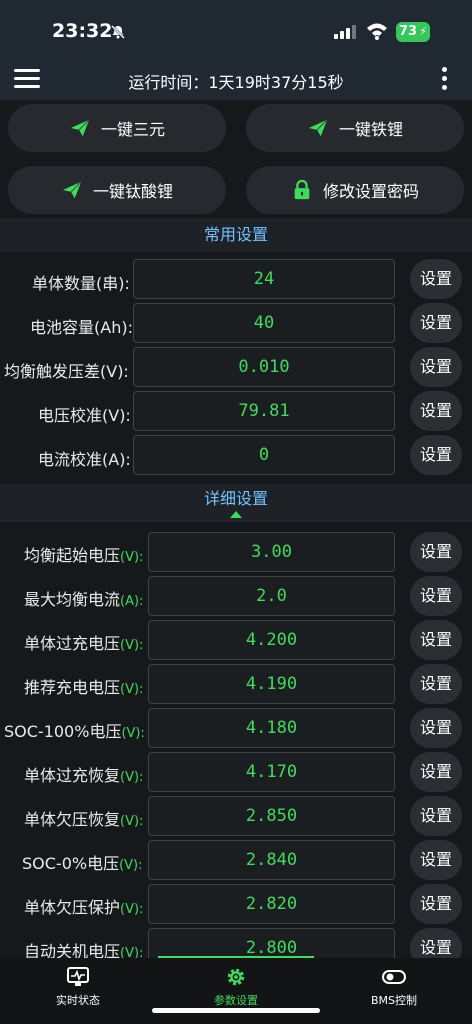 The height and width of the screenshot is (1024, 472). Describe the element at coordinates (236, 82) in the screenshot. I see `runtime-text: 运行时间：1天19时37分15秒` at that location.